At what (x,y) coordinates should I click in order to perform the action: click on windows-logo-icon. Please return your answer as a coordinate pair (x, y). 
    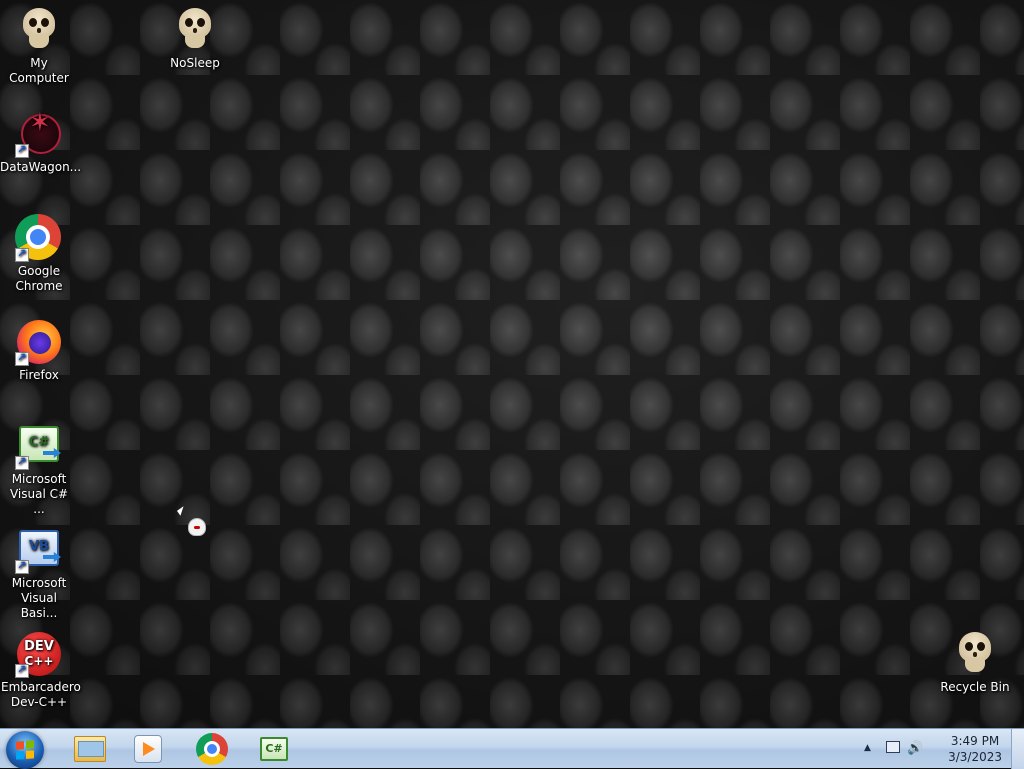
    Looking at the image, I should click on (25, 750).